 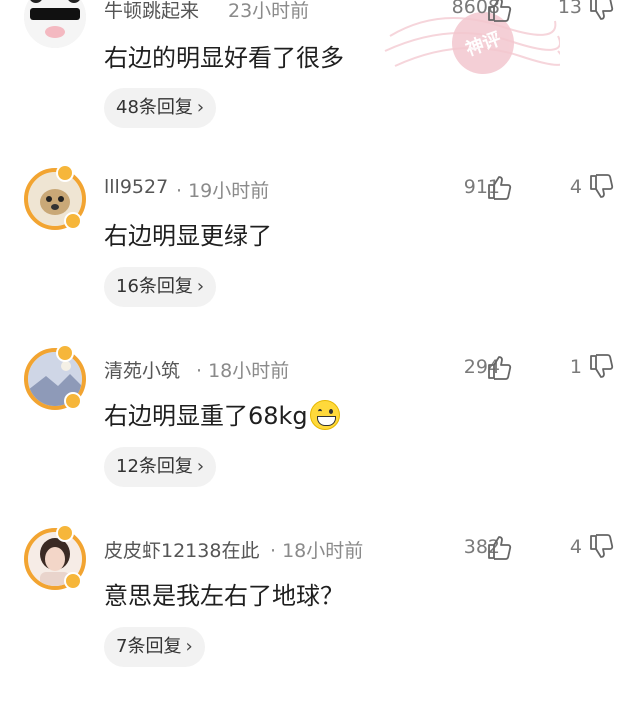 I want to click on username: 牛顿跳起来, so click(x=151, y=11).